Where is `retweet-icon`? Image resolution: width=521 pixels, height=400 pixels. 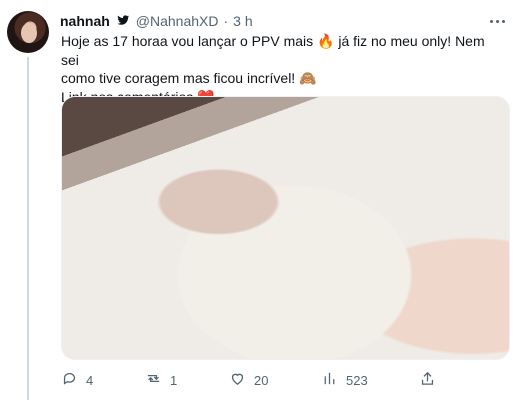 retweet-icon is located at coordinates (153, 380).